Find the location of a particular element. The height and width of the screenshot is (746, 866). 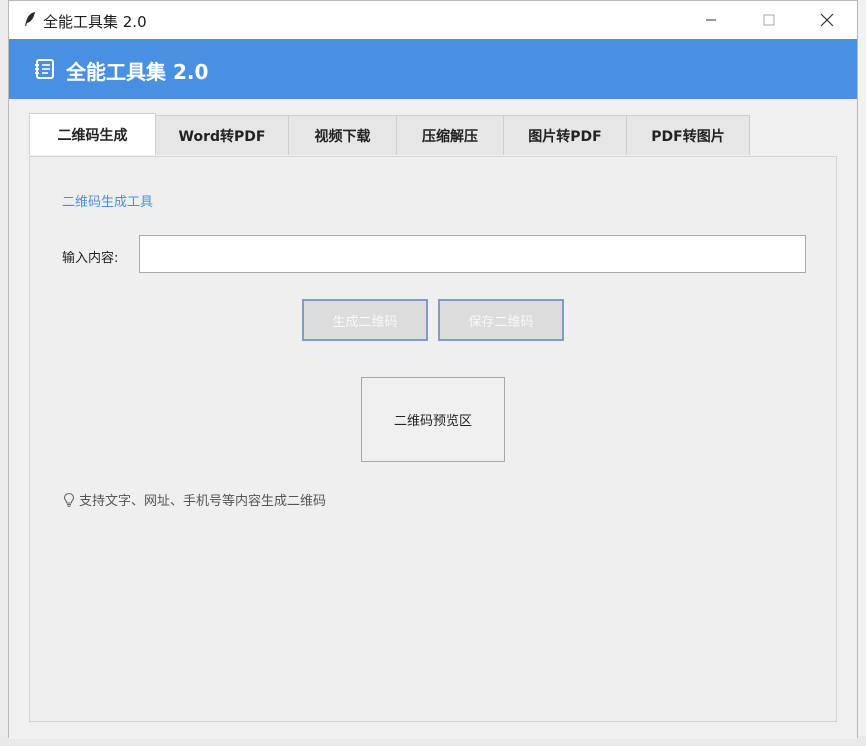

app-header: 全能工具集 2.0 is located at coordinates (433, 69).